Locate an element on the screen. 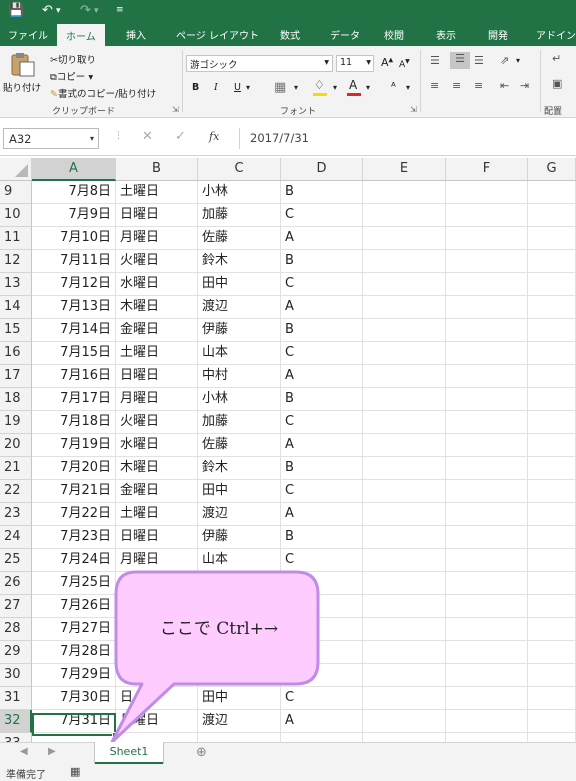 This screenshot has width=576, height=781. insert-function-button: fx is located at coordinates (214, 136).